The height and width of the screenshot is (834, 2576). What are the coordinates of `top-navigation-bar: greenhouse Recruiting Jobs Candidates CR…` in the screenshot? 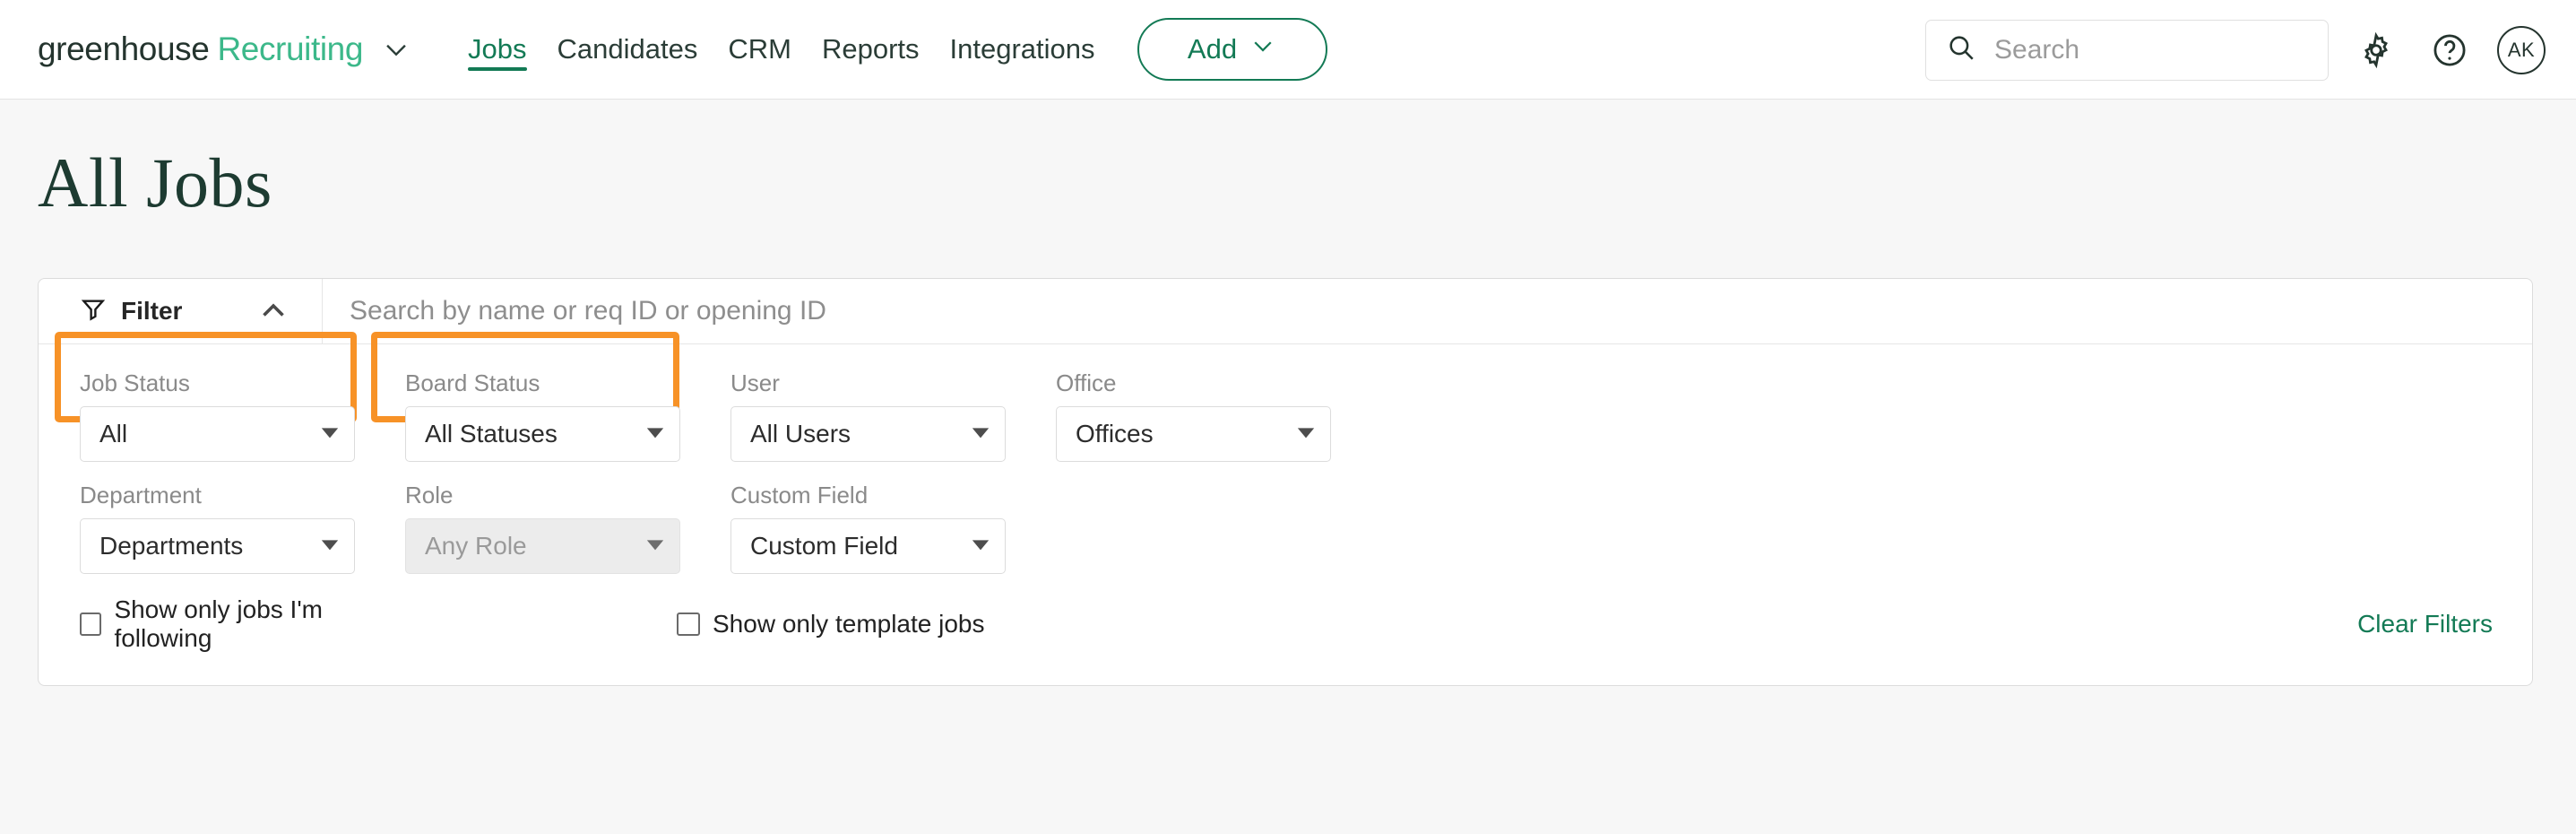 It's located at (1288, 50).